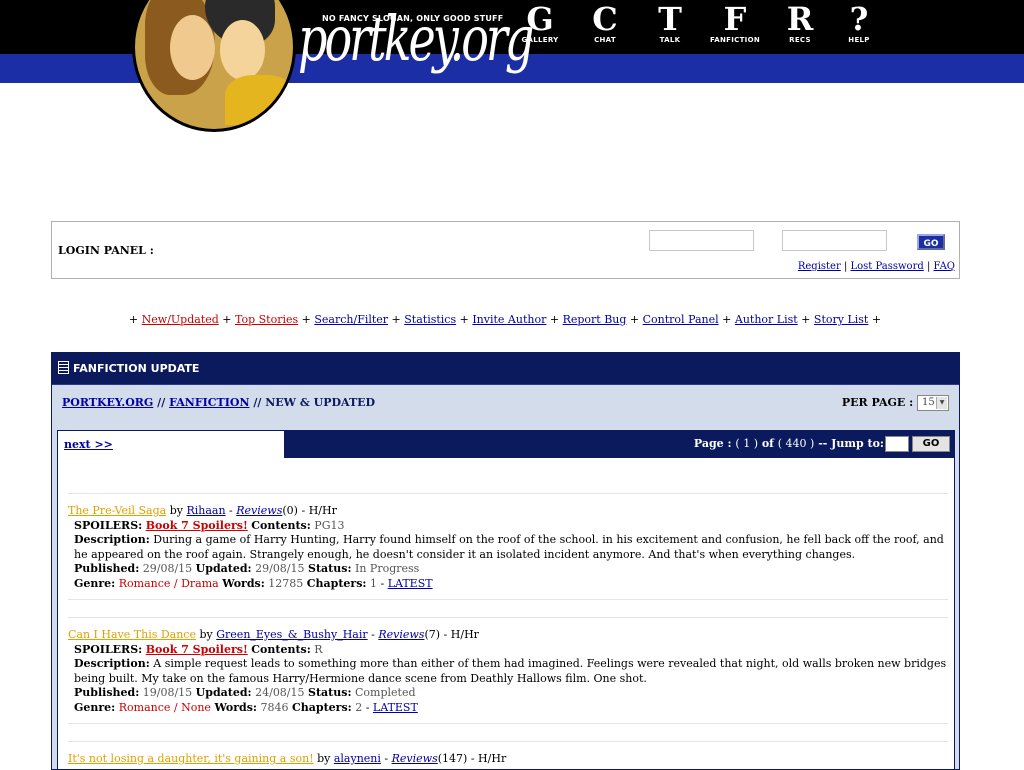 This screenshot has width=1024, height=770. I want to click on menu-control-panel: Control Panel, so click(681, 319).